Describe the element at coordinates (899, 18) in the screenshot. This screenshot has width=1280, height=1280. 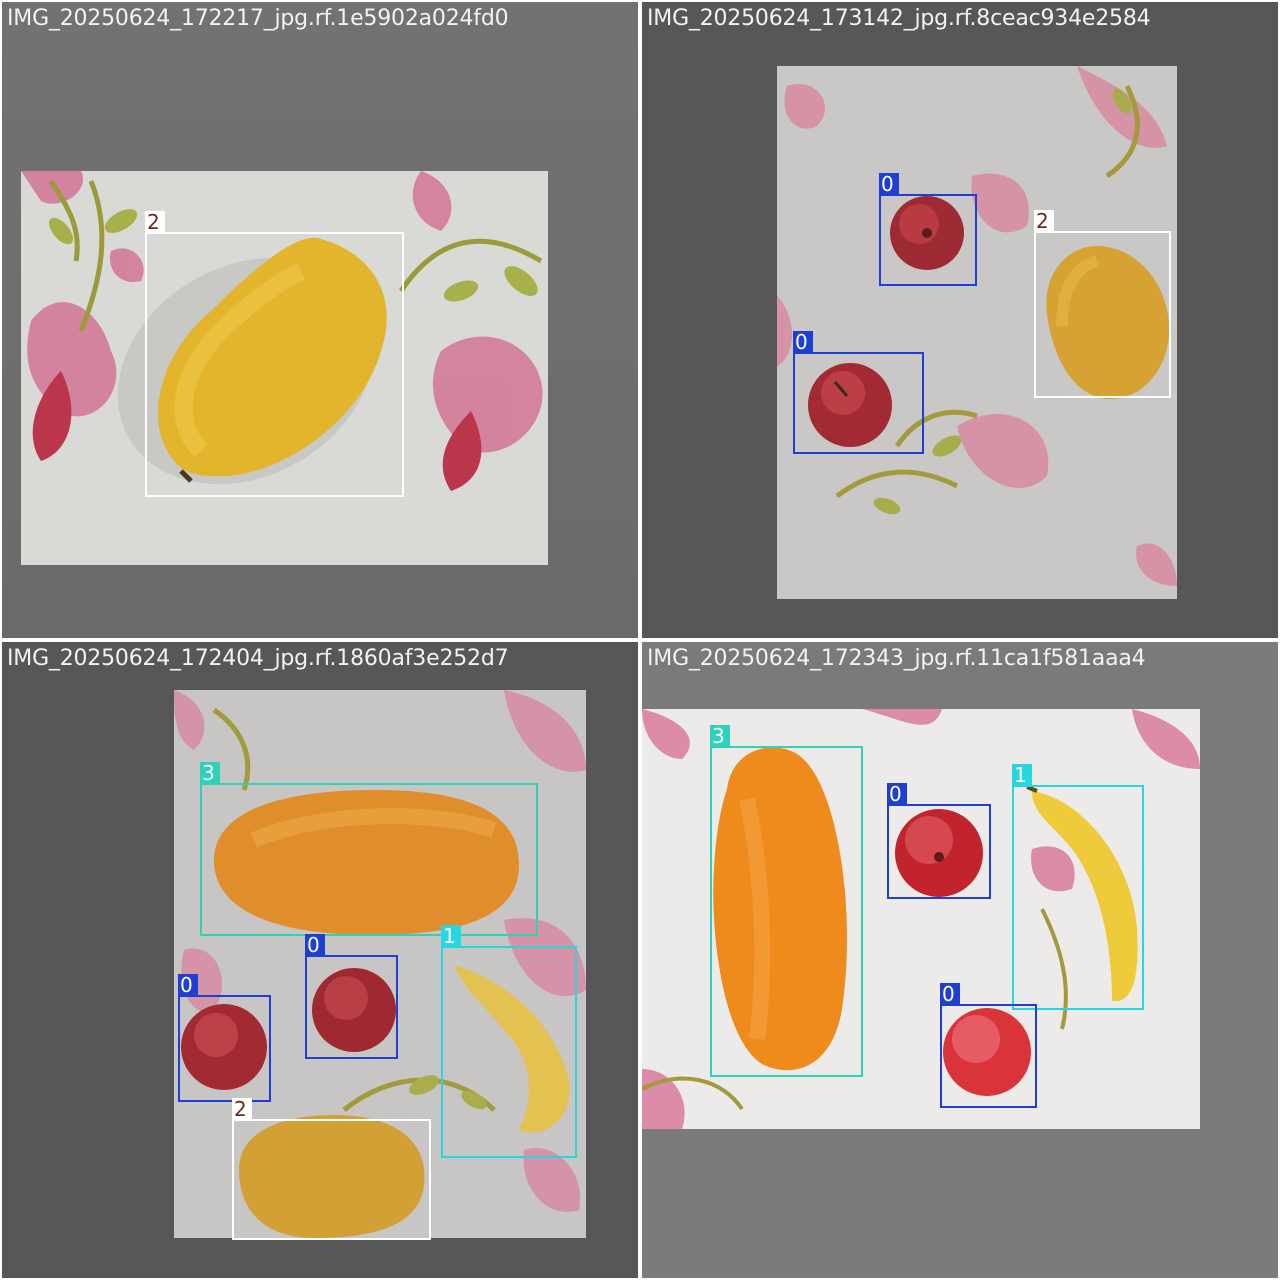
I see `panel-title: IMG_20250624_173142_jpg.rf.8ceac934e2584` at that location.